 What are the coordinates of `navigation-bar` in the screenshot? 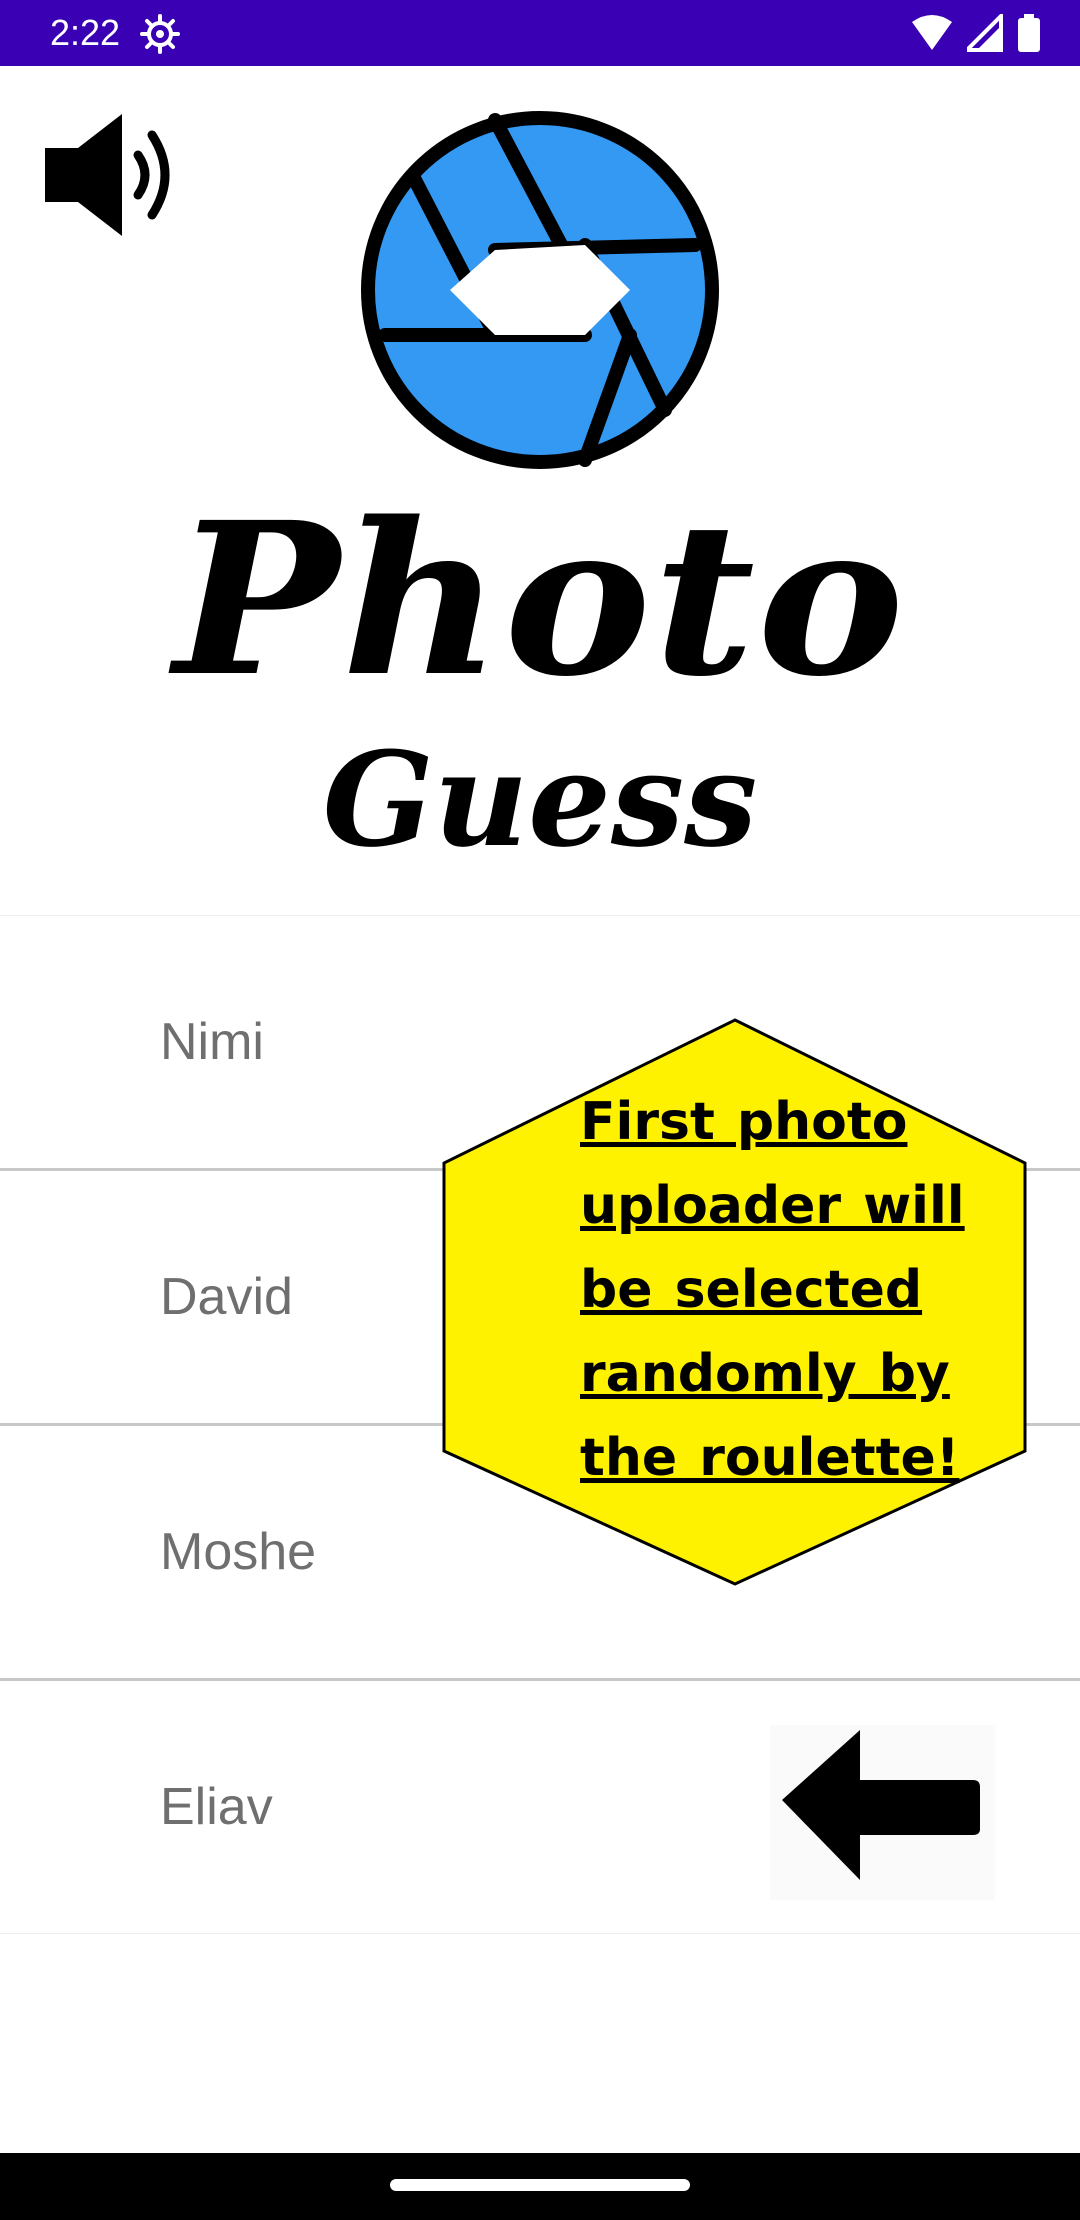 It's located at (540, 2186).